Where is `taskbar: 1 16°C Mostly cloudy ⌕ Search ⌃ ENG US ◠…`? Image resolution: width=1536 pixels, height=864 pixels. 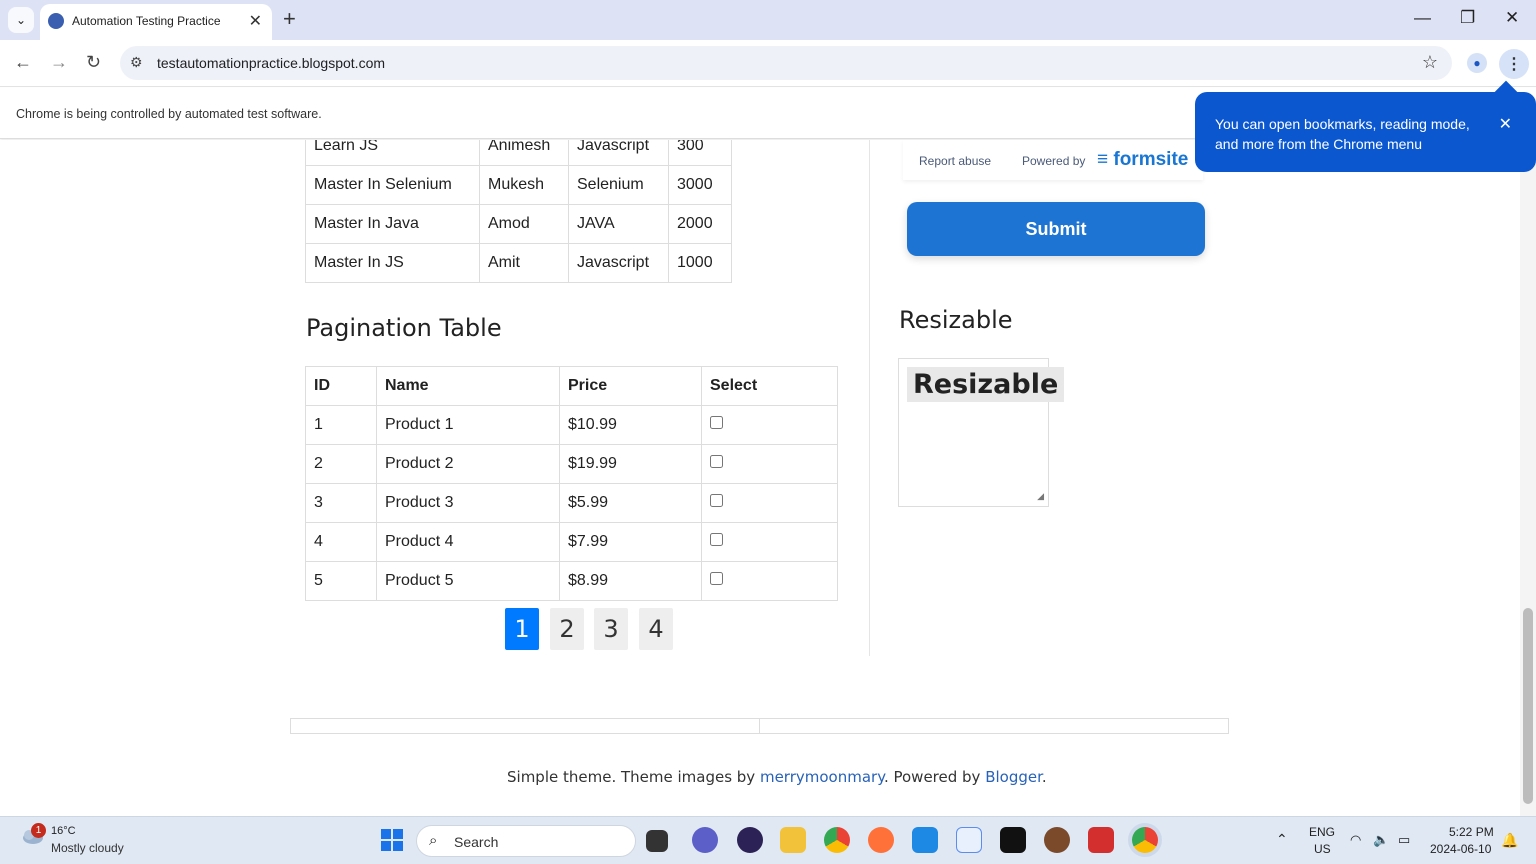 taskbar: 1 16°C Mostly cloudy ⌕ Search ⌃ ENG US ◠… is located at coordinates (768, 840).